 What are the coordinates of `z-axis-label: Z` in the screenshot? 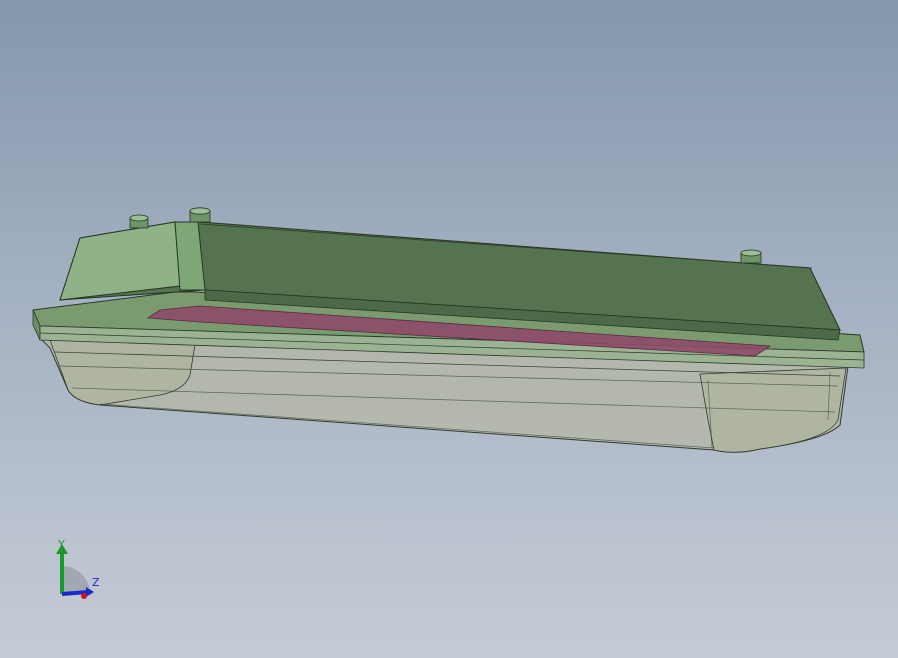 It's located at (96, 582).